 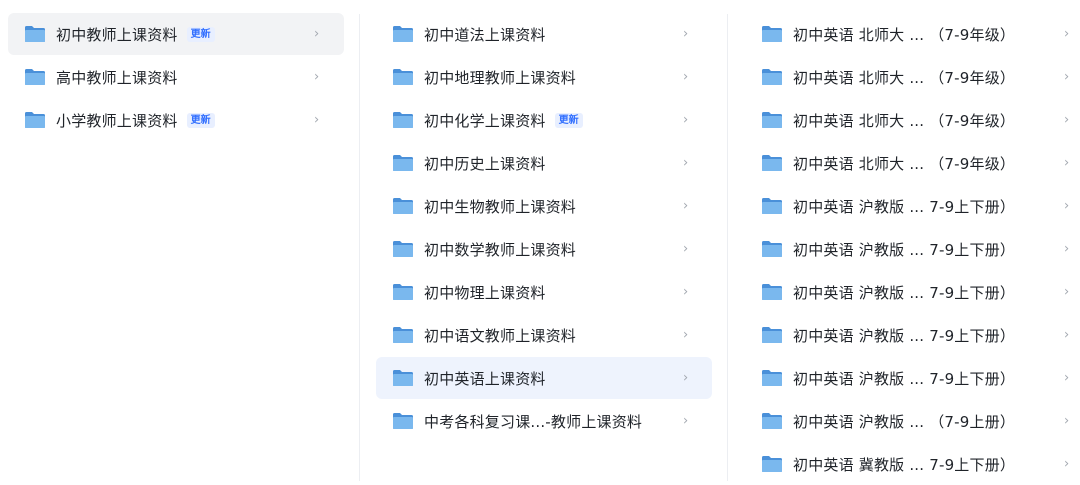 I want to click on subject-folder-item: 初中数学教师上课资料 ›, so click(x=544, y=249).